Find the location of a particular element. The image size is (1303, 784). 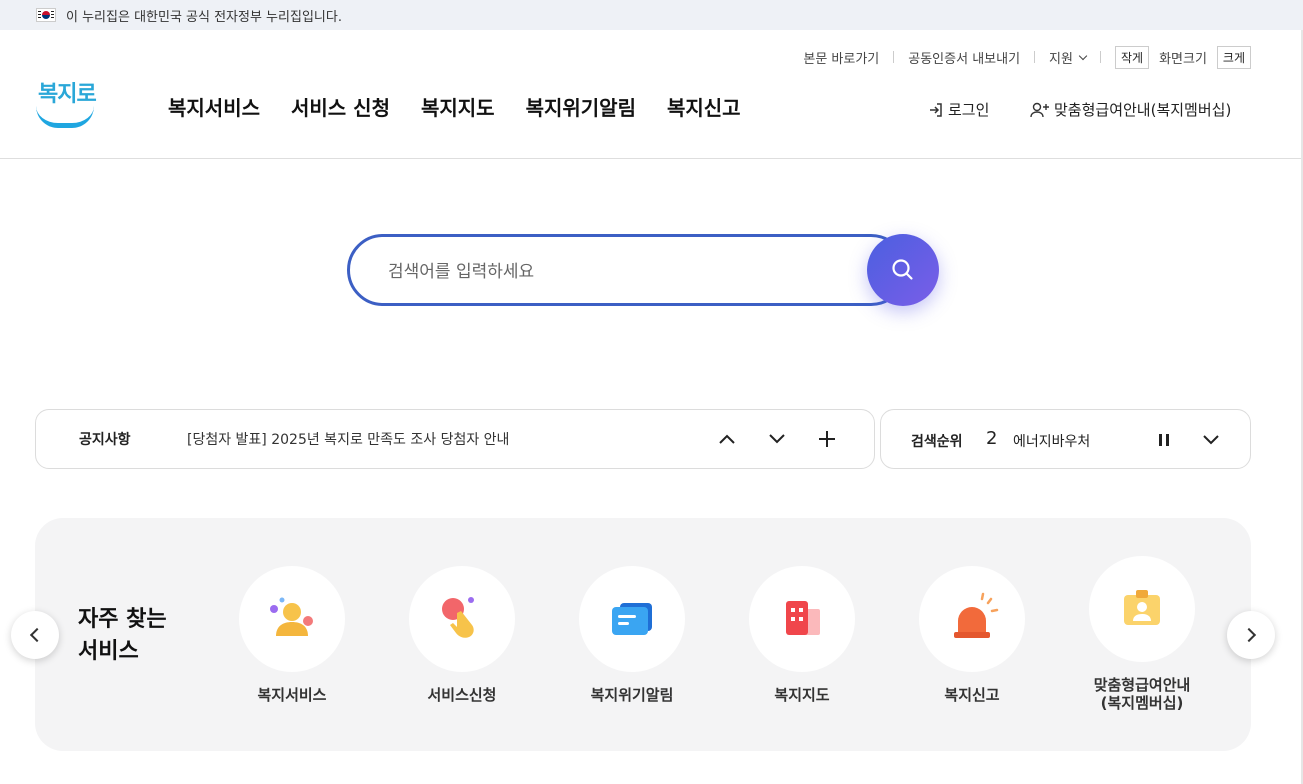

nav-welfare-report: 복지신고 is located at coordinates (704, 106).